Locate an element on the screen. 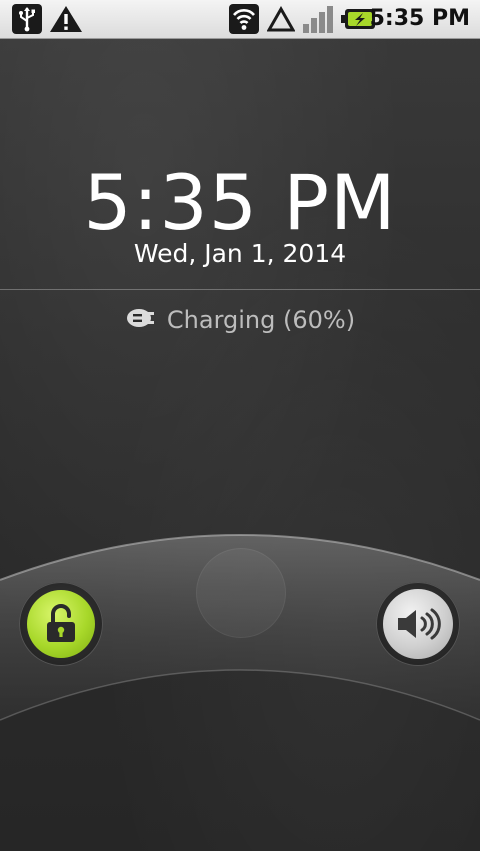 The height and width of the screenshot is (851, 480). sound-toggle-button is located at coordinates (418, 624).